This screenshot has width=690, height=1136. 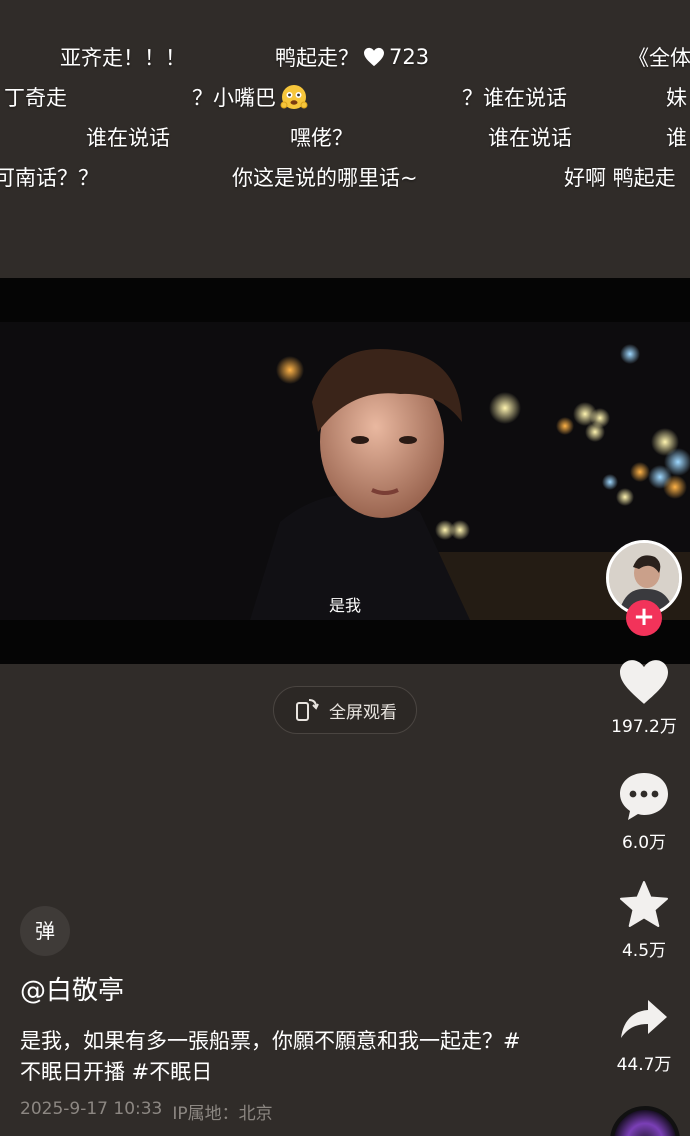 What do you see at coordinates (222, 1114) in the screenshot?
I see `ip-location: IP属地：北京` at bounding box center [222, 1114].